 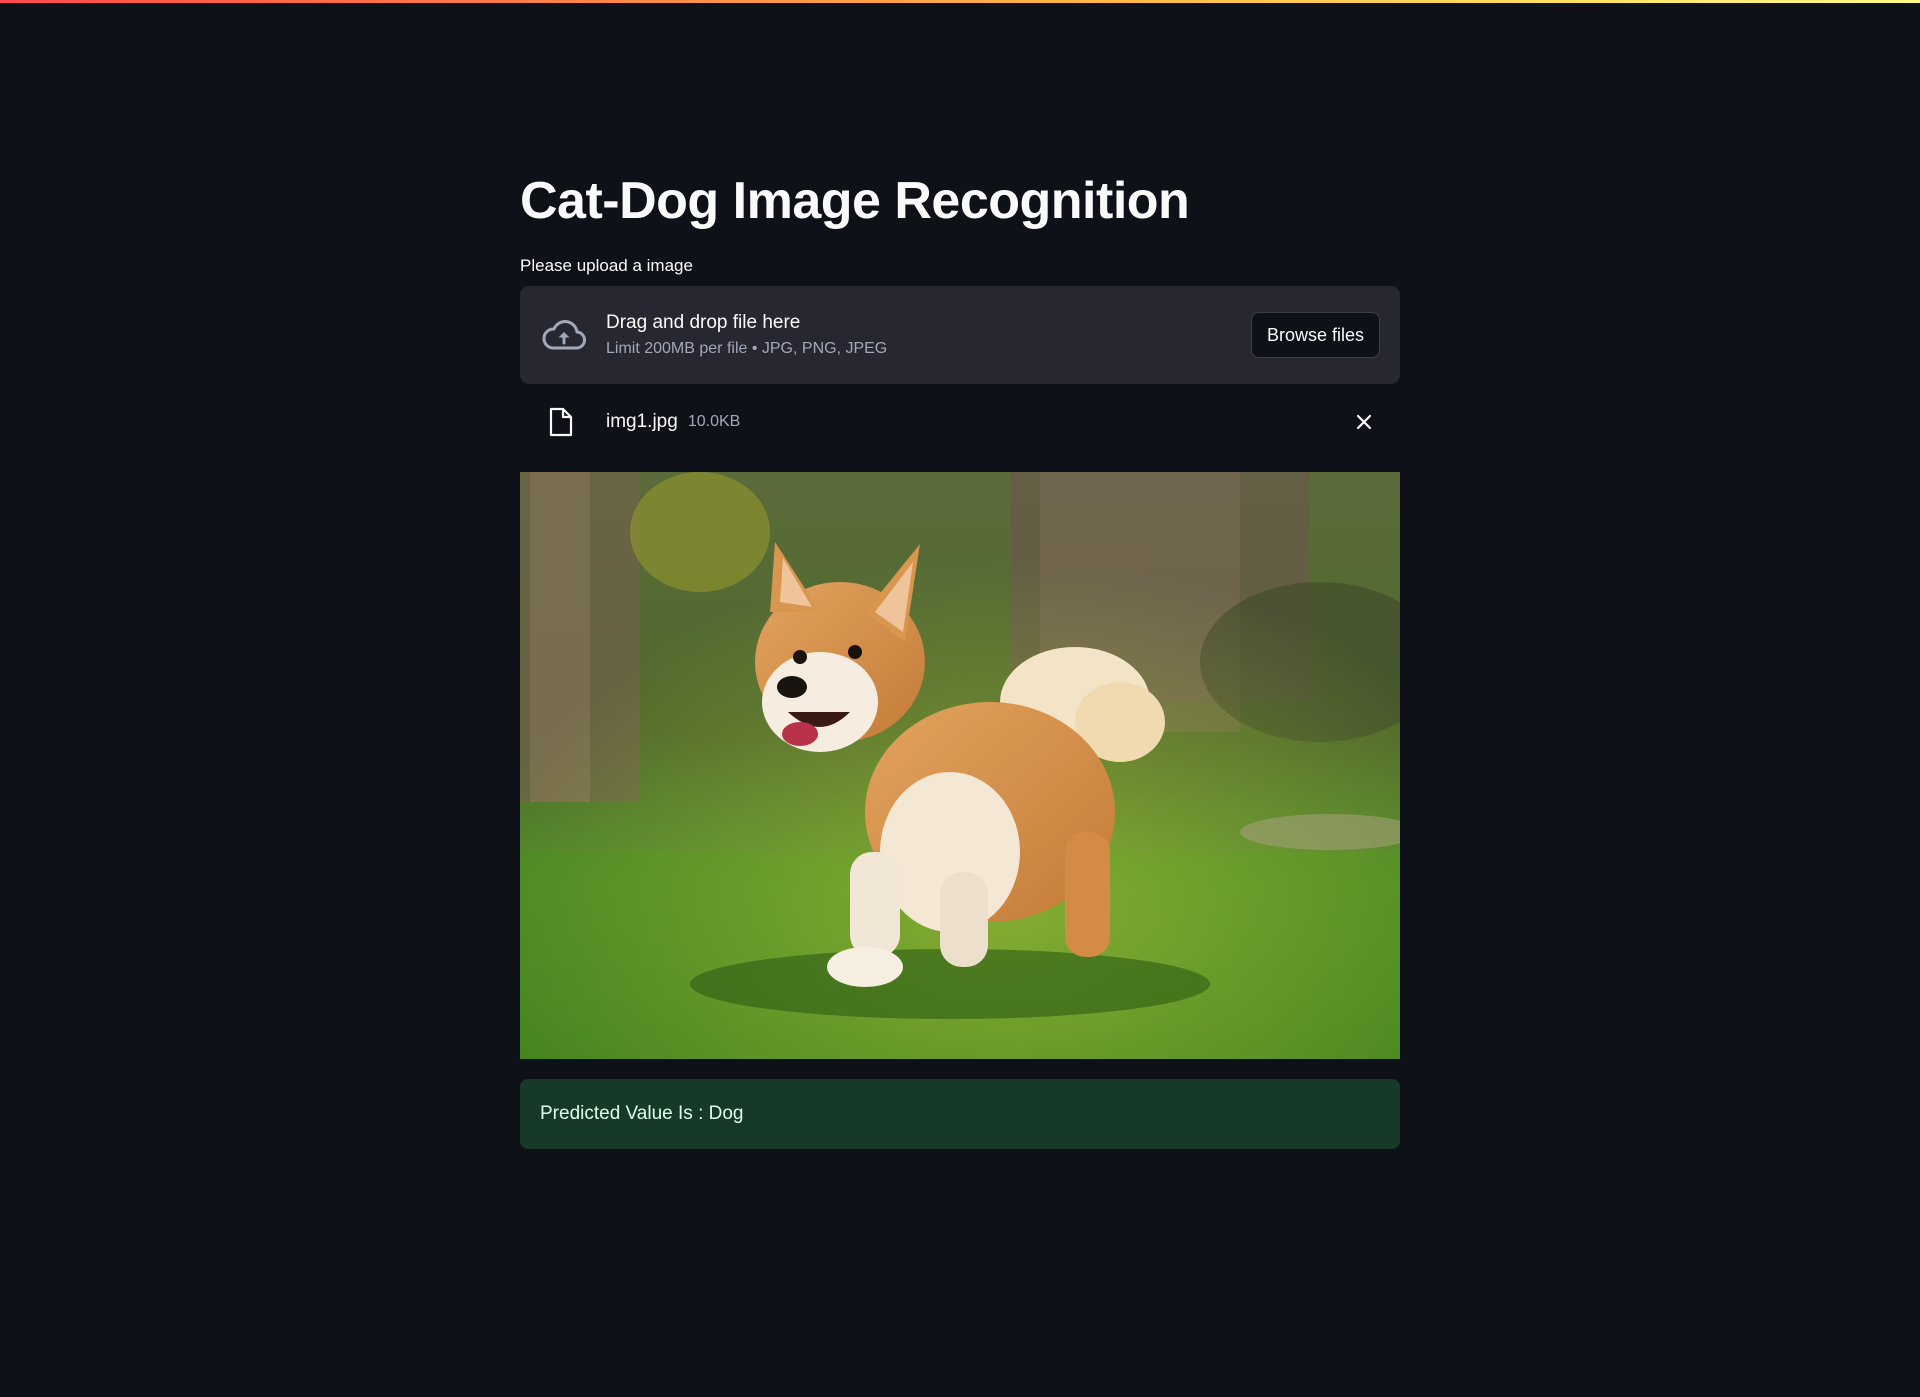 What do you see at coordinates (747, 349) in the screenshot?
I see `dropzone-limit: Limit 200MB per file • JPG, PNG, JPEG` at bounding box center [747, 349].